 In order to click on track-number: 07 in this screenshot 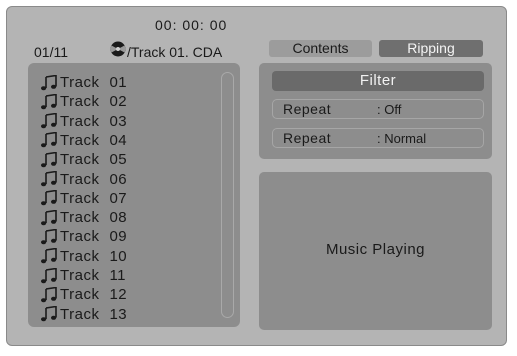, I will do `click(118, 198)`.